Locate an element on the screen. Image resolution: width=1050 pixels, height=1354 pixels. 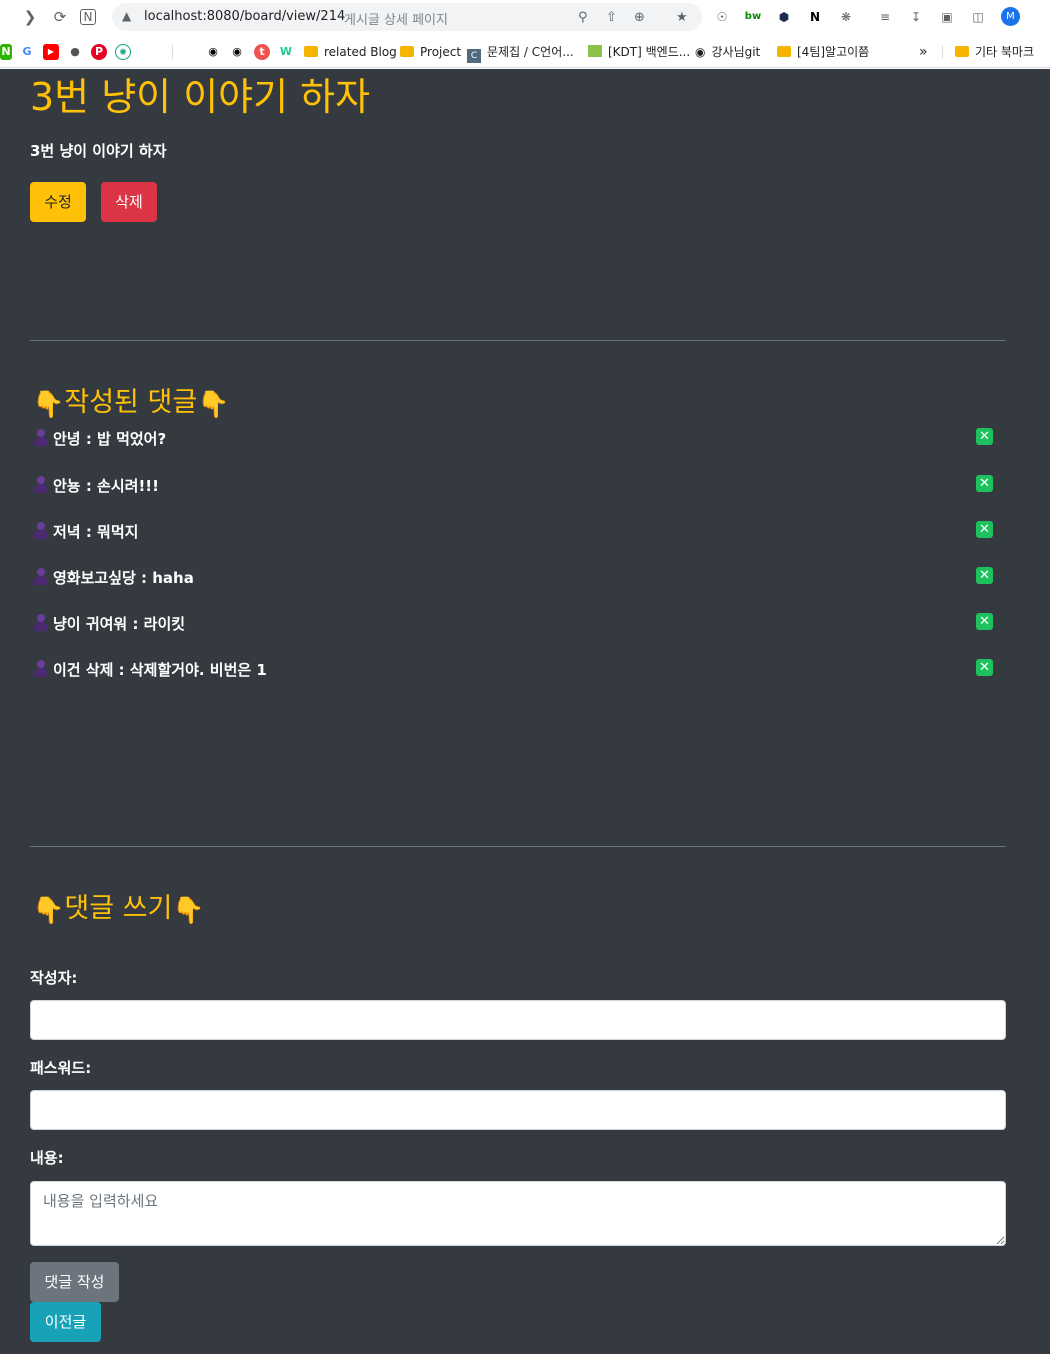
compass-icon: ☉ is located at coordinates (722, 17).